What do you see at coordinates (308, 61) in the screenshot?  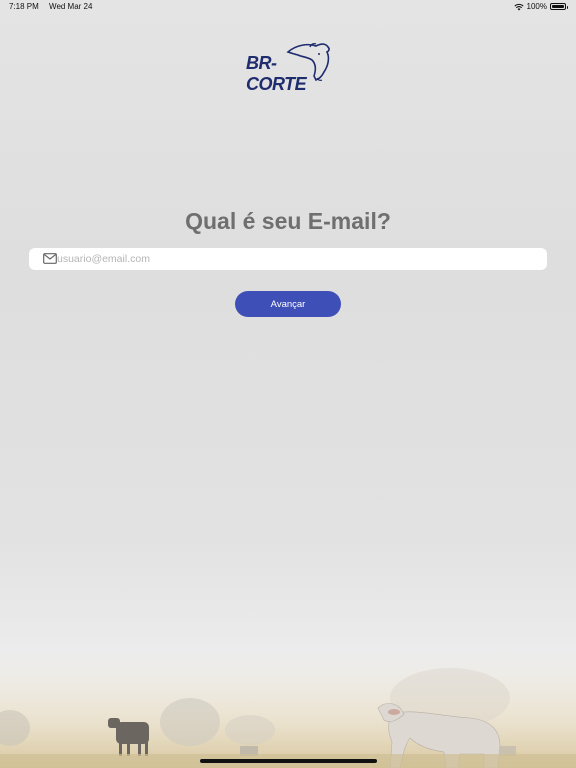 I see `cattle-head-icon` at bounding box center [308, 61].